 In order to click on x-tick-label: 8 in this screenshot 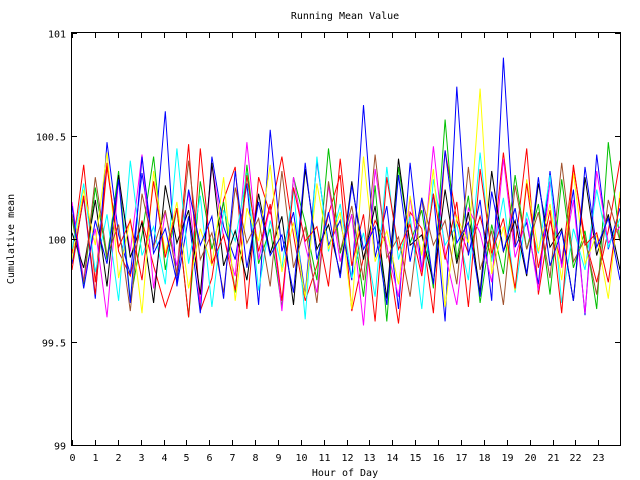, I will do `click(255, 458)`.